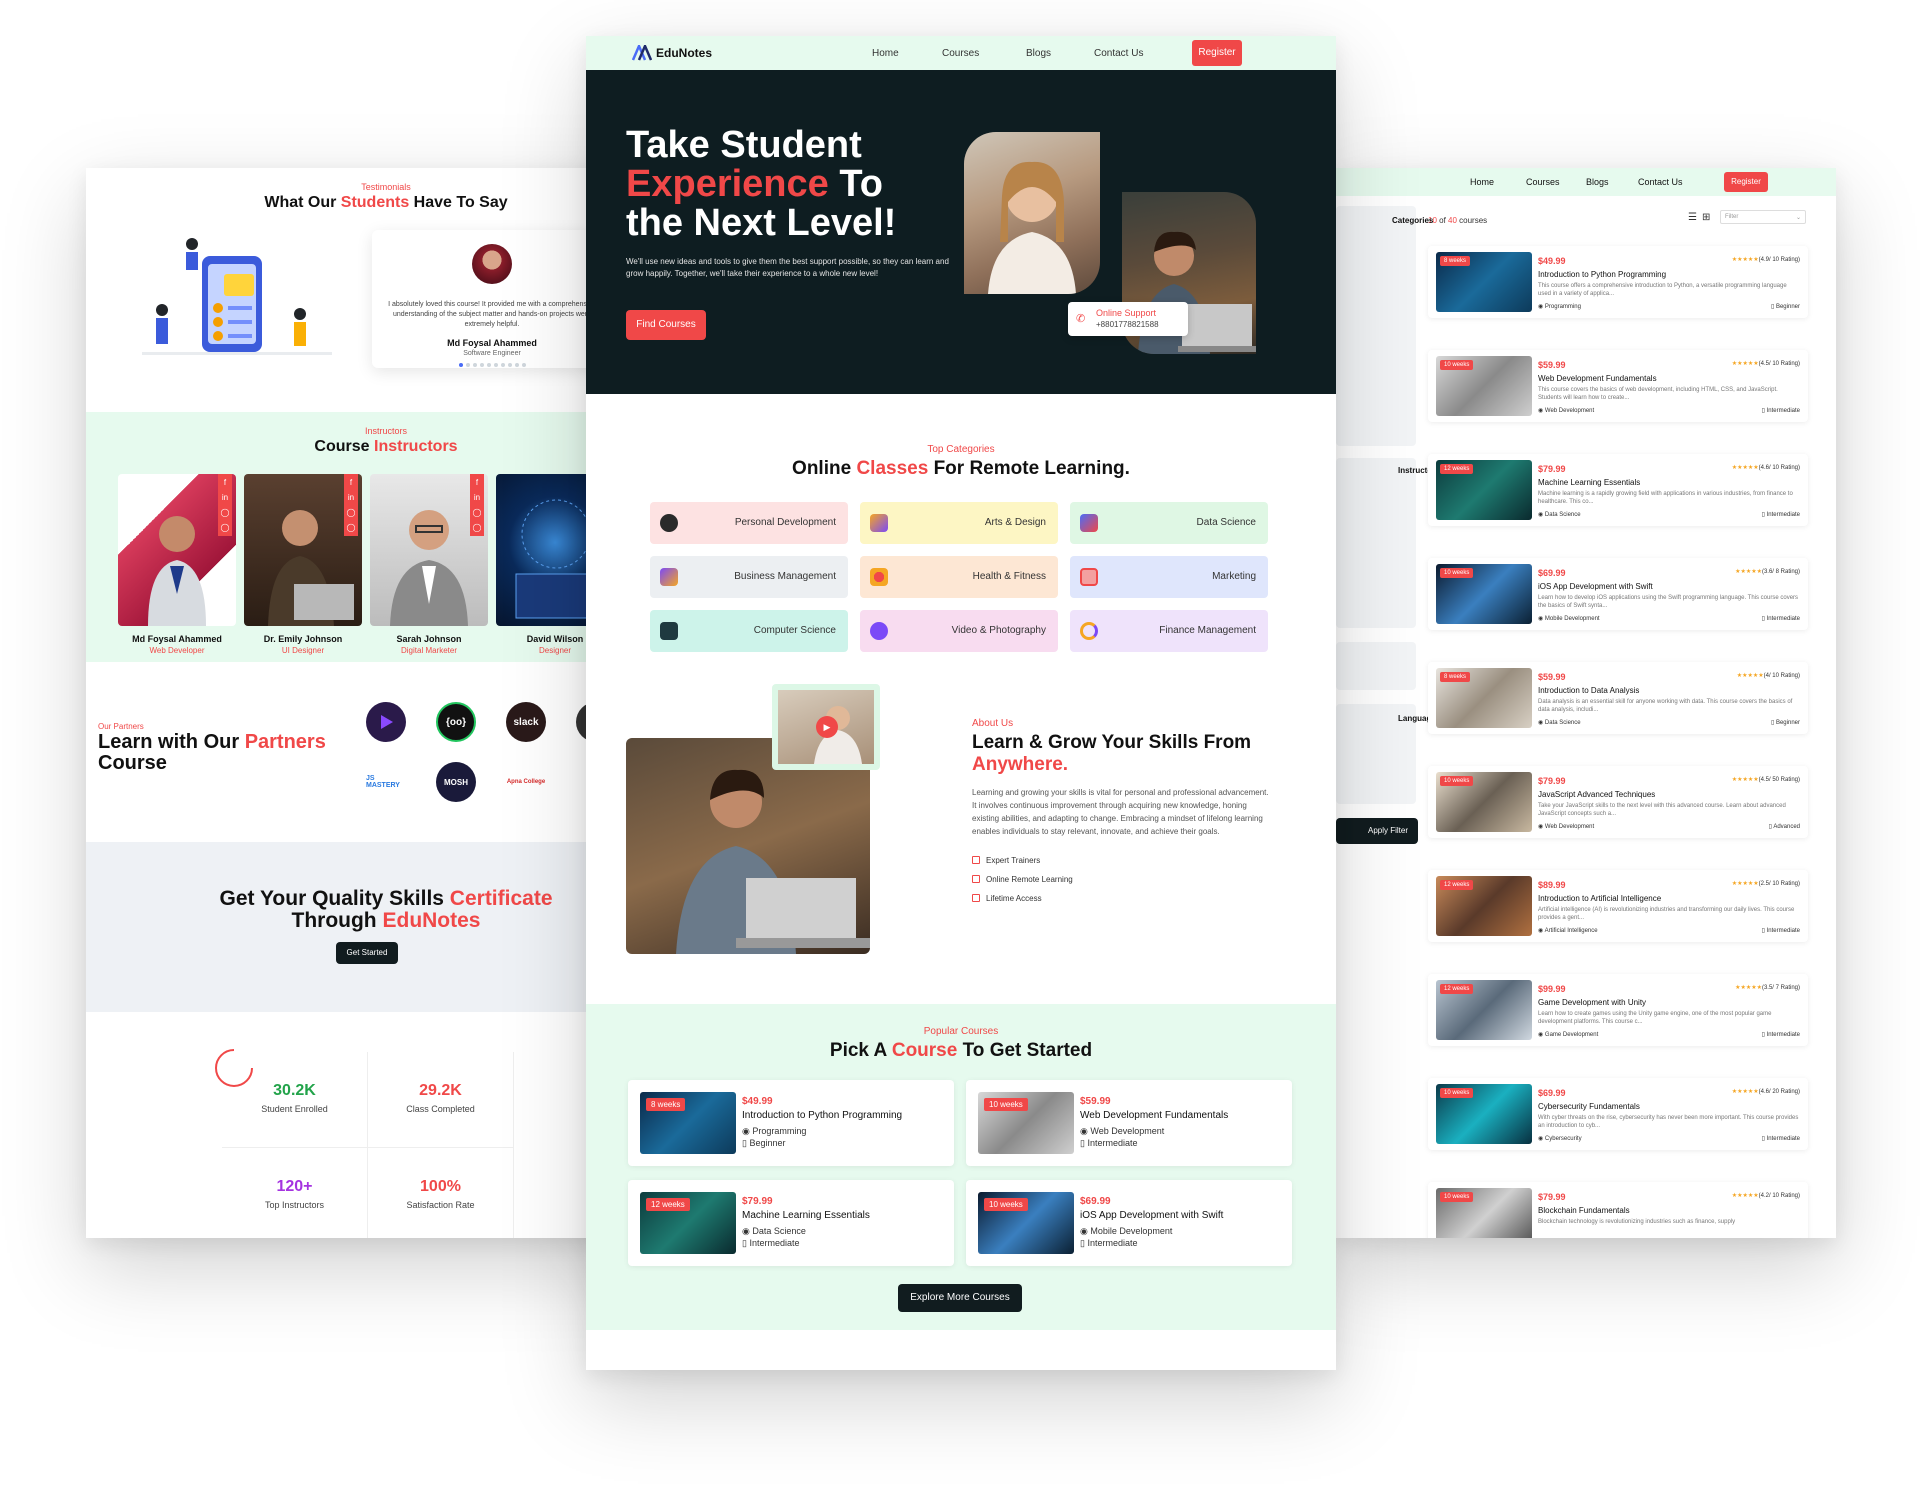 The height and width of the screenshot is (1506, 1922). What do you see at coordinates (294, 1109) in the screenshot?
I see `stat-label: Student Enrolled` at bounding box center [294, 1109].